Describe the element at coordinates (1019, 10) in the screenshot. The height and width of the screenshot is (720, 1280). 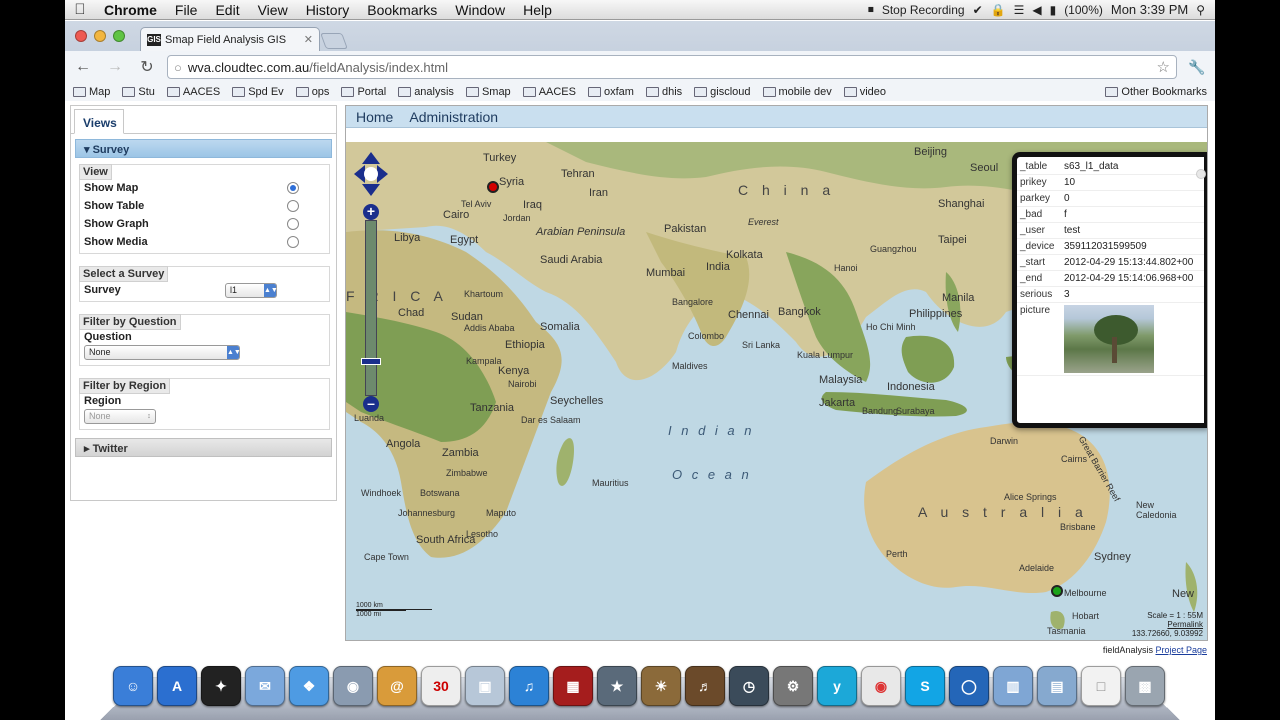
I see `wifi-icon: ☰` at that location.